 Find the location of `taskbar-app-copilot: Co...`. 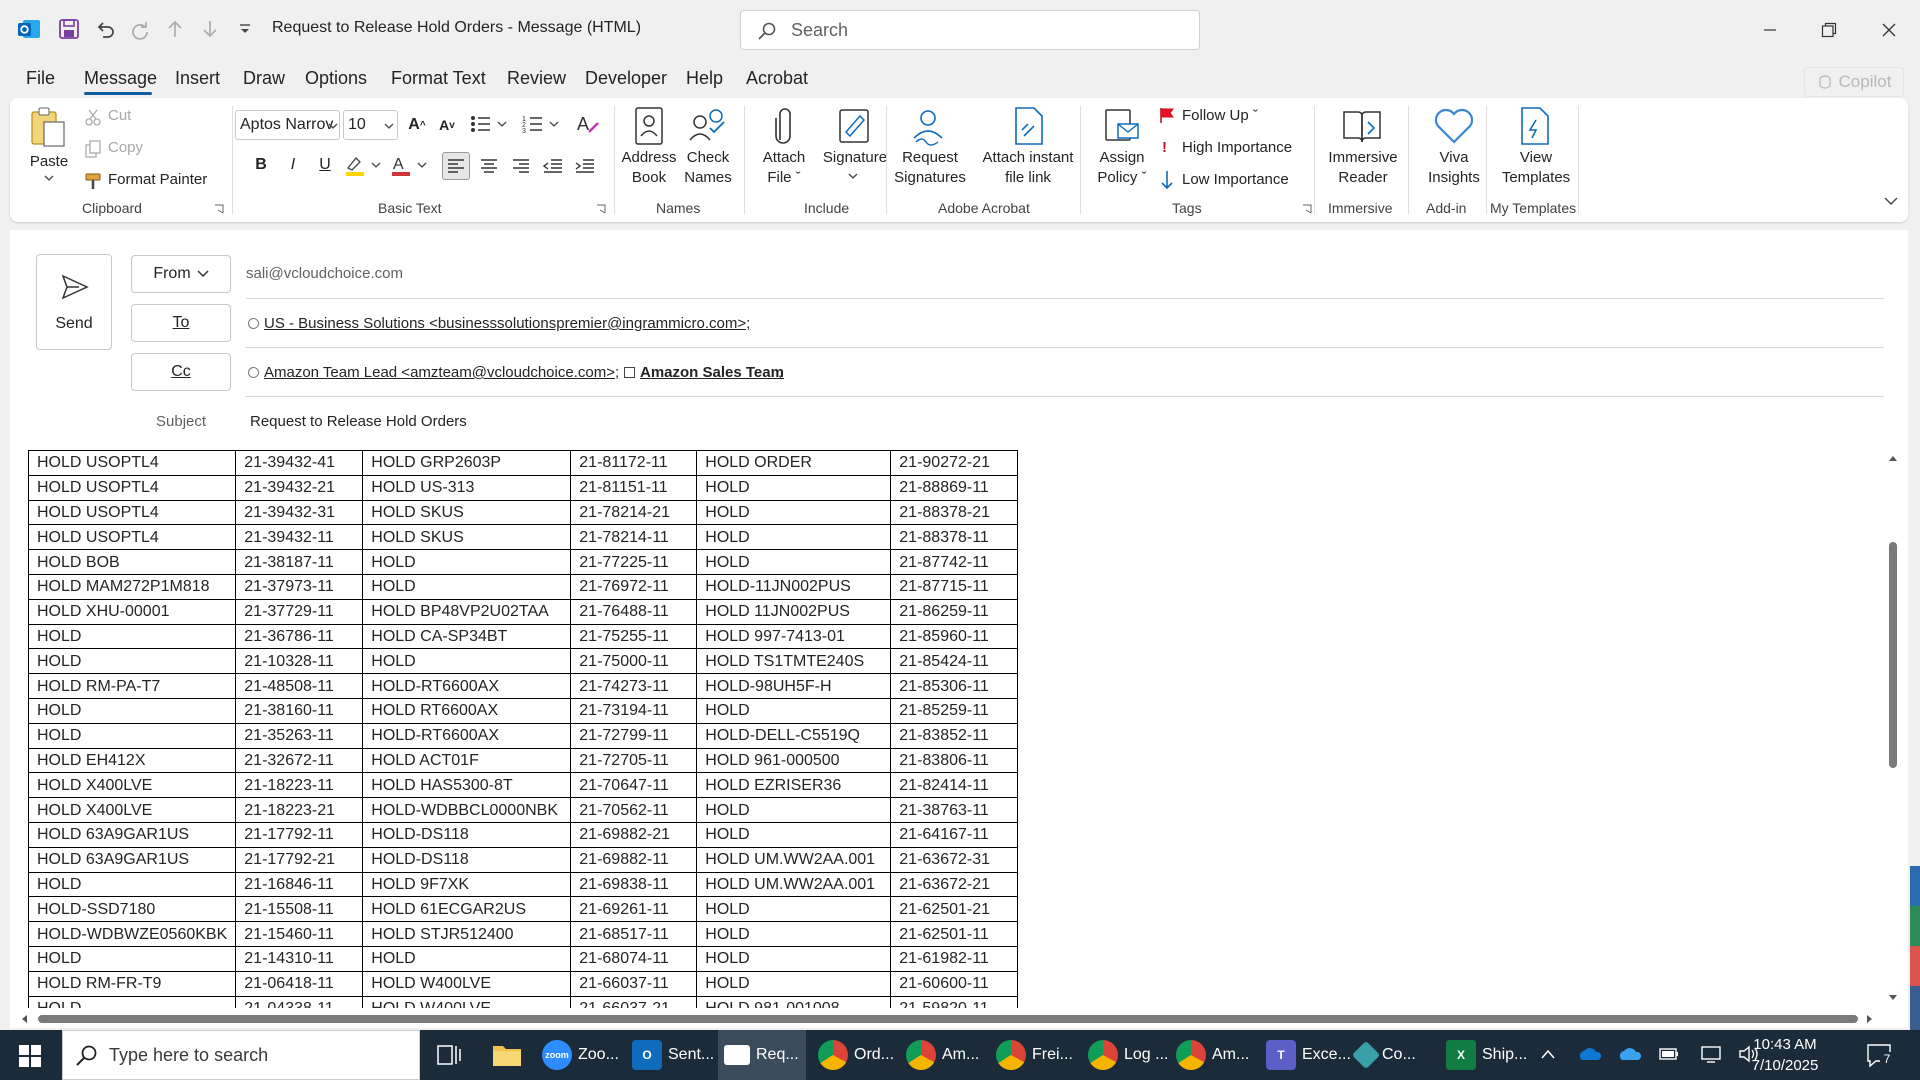

taskbar-app-copilot: Co... is located at coordinates (1383, 1055).